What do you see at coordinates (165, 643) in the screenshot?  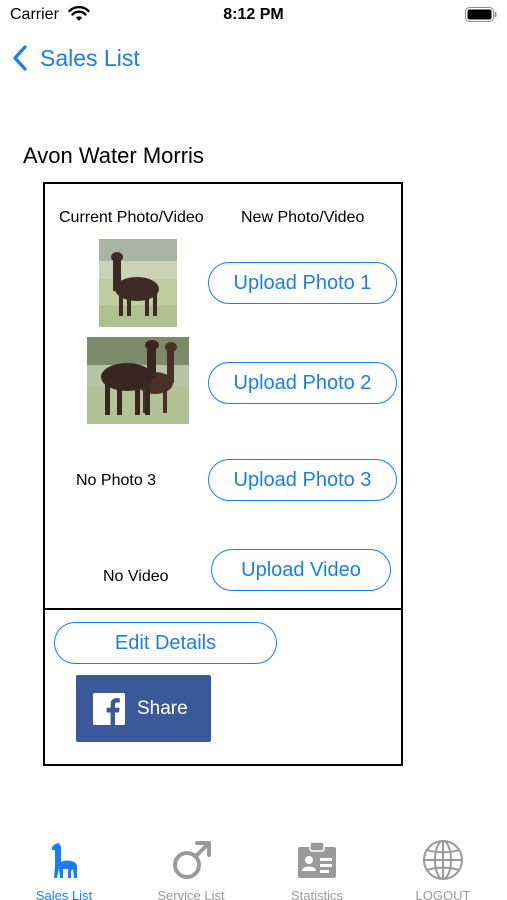 I see `edit-details-button: Edit Details` at bounding box center [165, 643].